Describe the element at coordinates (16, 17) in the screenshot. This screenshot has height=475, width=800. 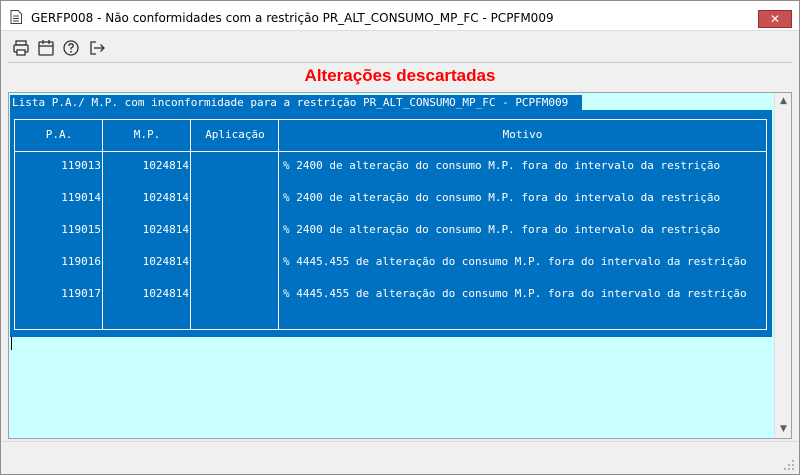
I see `document-icon` at that location.